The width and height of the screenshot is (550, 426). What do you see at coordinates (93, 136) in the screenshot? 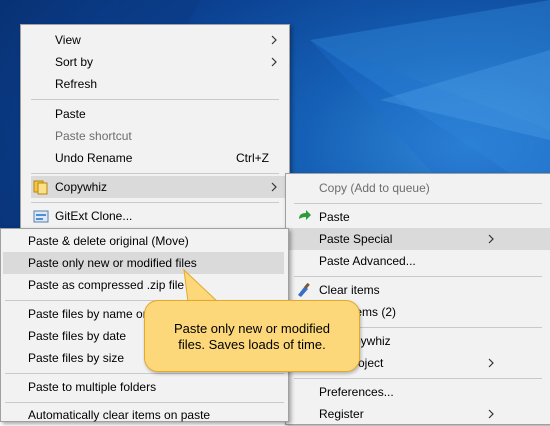
I see `menu-item-label: Paste shortcut` at bounding box center [93, 136].